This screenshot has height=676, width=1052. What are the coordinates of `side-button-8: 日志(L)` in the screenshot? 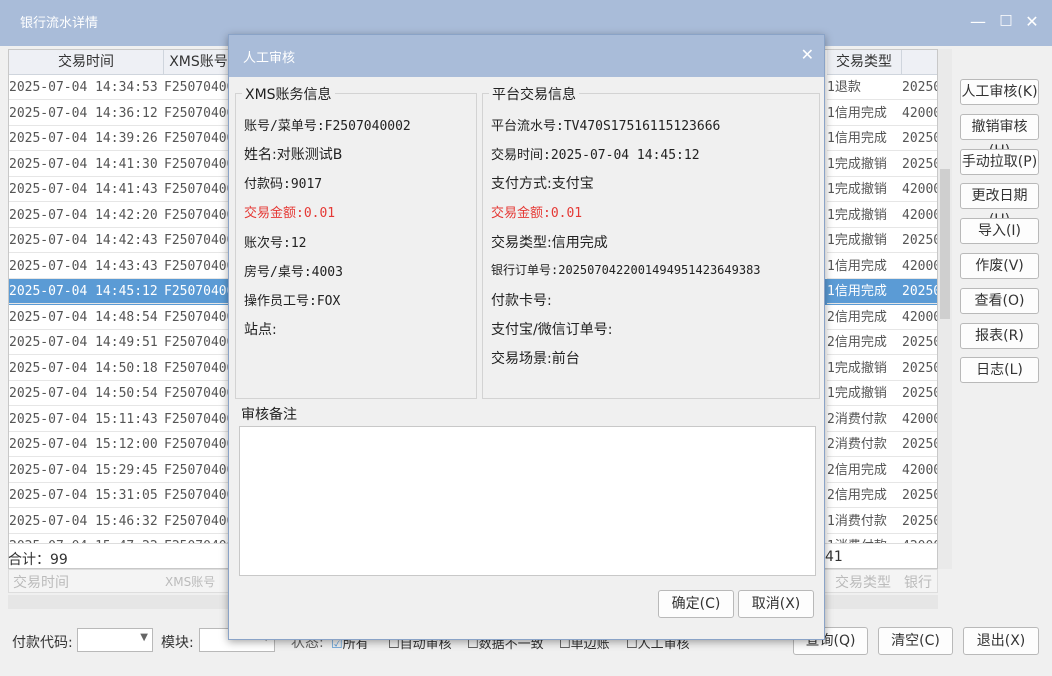 It's located at (999, 370).